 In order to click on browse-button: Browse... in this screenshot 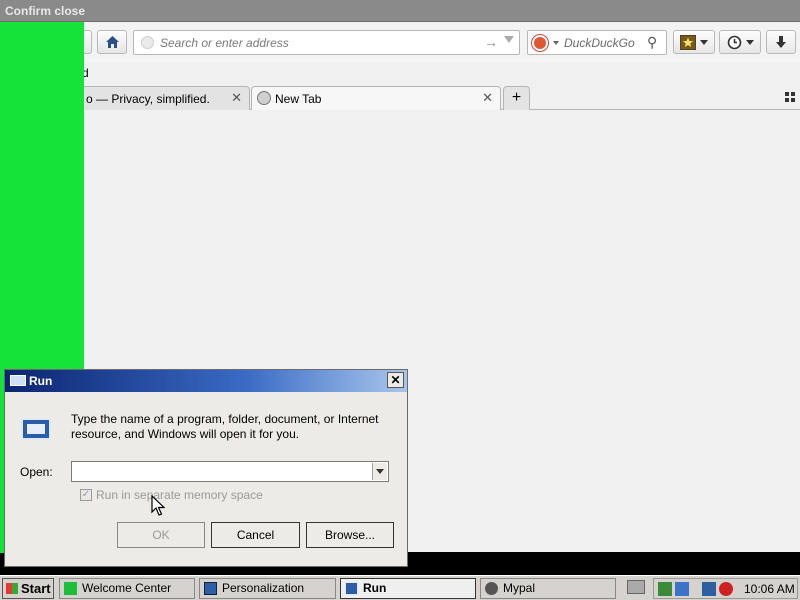, I will do `click(350, 535)`.